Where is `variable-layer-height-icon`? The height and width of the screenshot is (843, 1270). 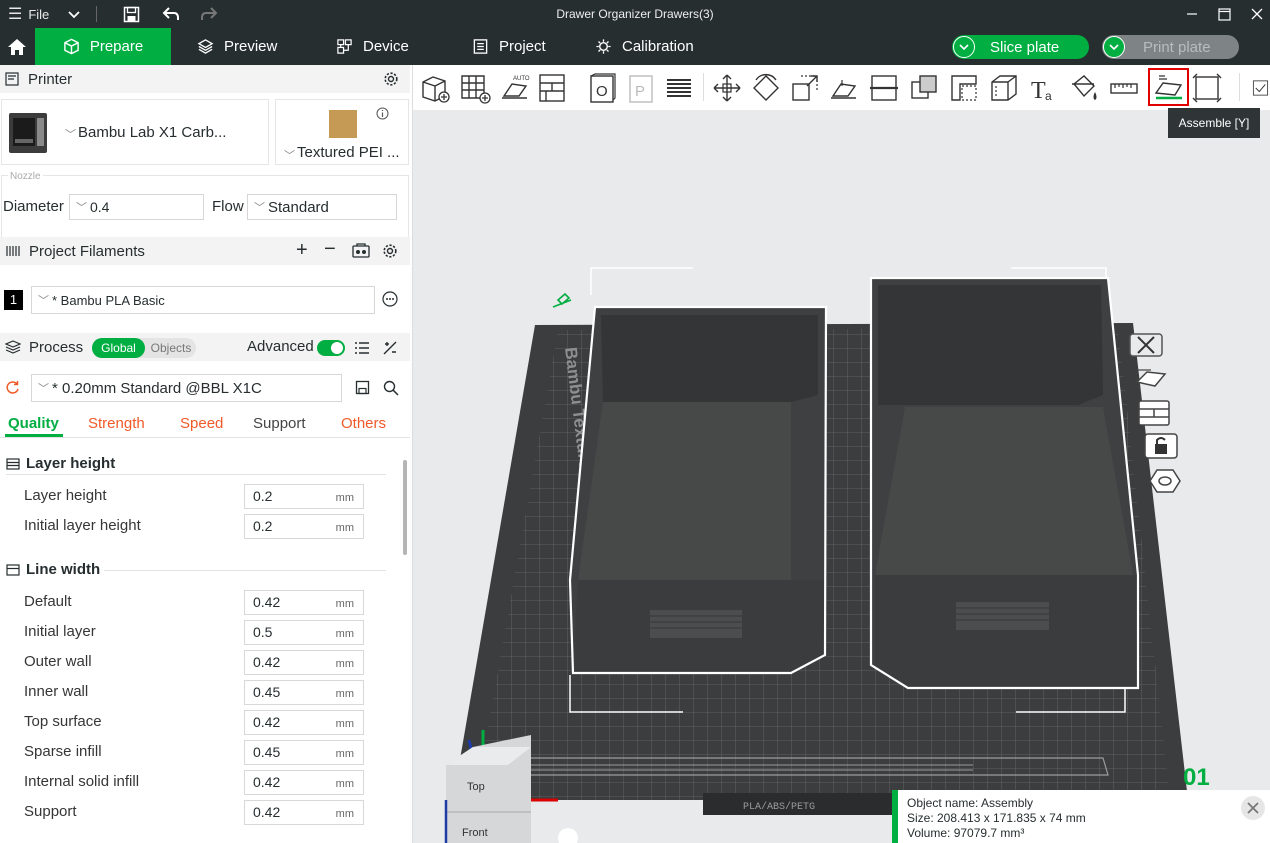
variable-layer-height-icon is located at coordinates (679, 88).